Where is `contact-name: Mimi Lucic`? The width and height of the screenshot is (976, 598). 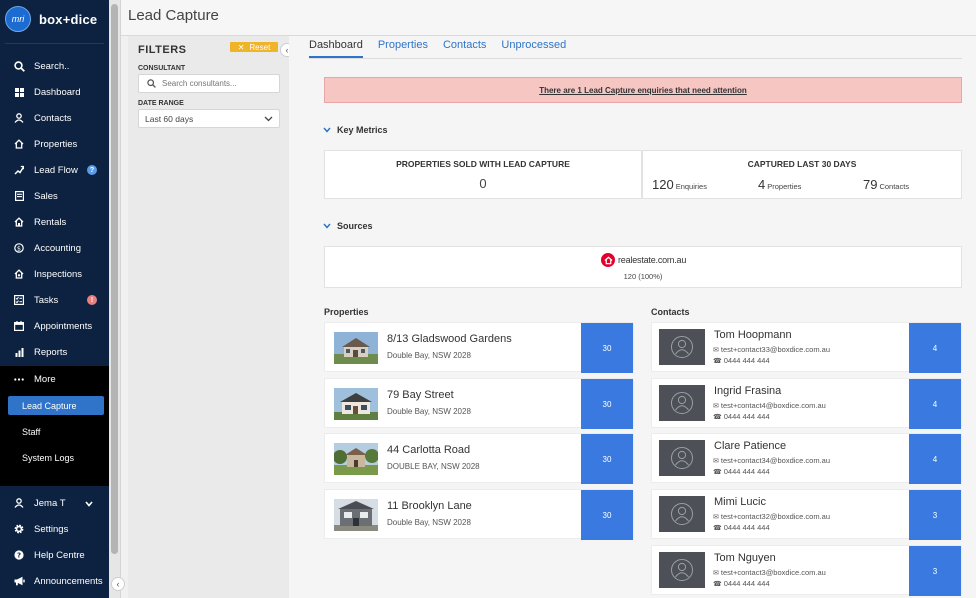 contact-name: Mimi Lucic is located at coordinates (740, 502).